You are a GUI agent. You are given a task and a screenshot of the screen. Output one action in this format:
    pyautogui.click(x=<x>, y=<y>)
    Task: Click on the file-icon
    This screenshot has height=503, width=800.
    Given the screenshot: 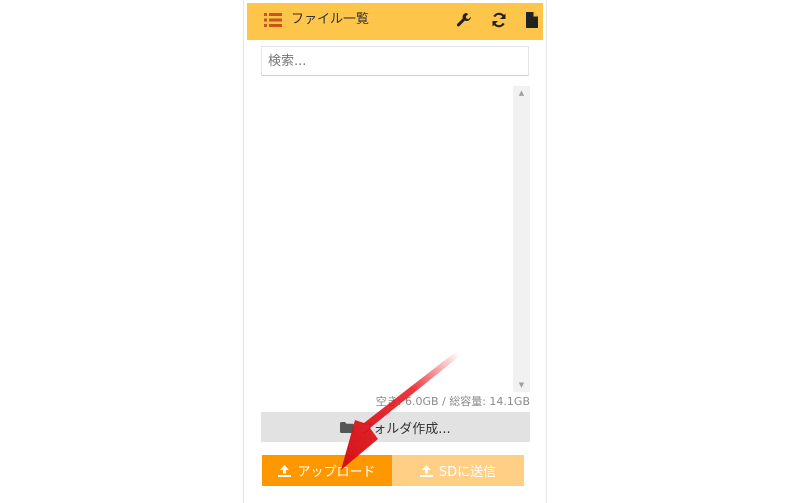 What is the action you would take?
    pyautogui.click(x=532, y=20)
    